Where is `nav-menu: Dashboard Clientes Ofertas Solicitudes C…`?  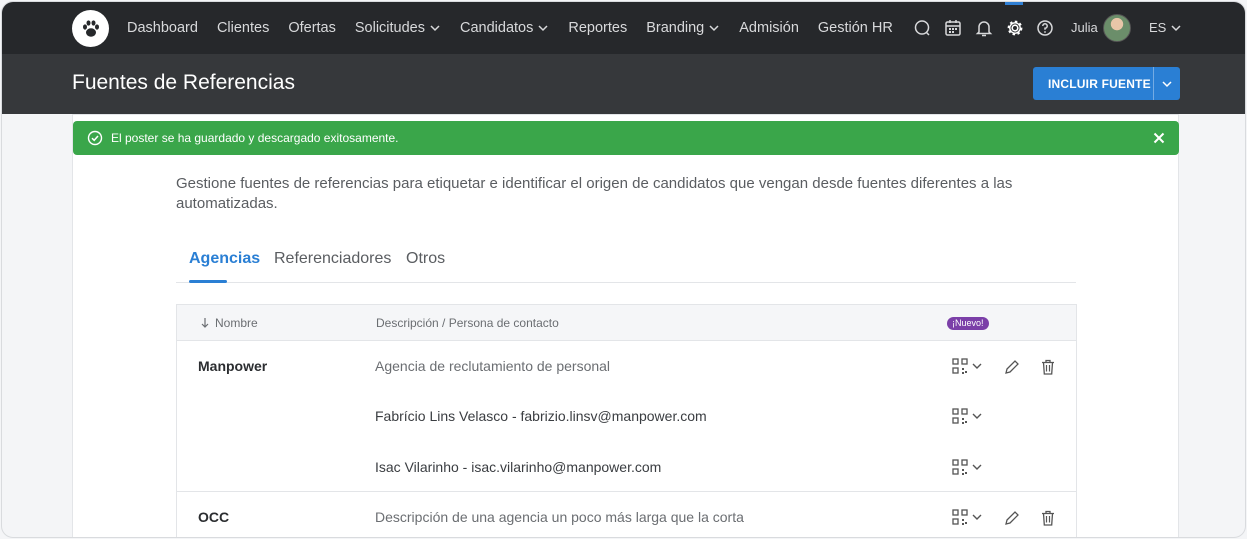 nav-menu: Dashboard Clientes Ofertas Solicitudes C… is located at coordinates (519, 28).